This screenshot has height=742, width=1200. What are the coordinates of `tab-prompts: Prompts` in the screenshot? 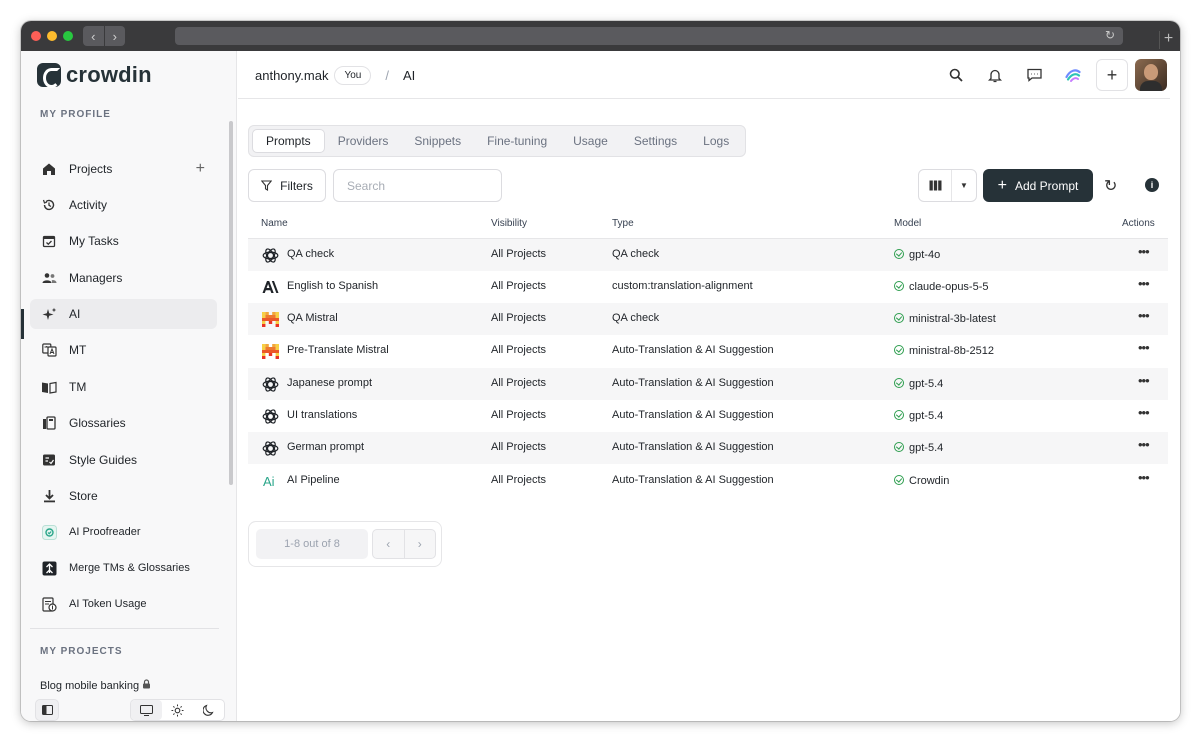 It's located at (288, 141).